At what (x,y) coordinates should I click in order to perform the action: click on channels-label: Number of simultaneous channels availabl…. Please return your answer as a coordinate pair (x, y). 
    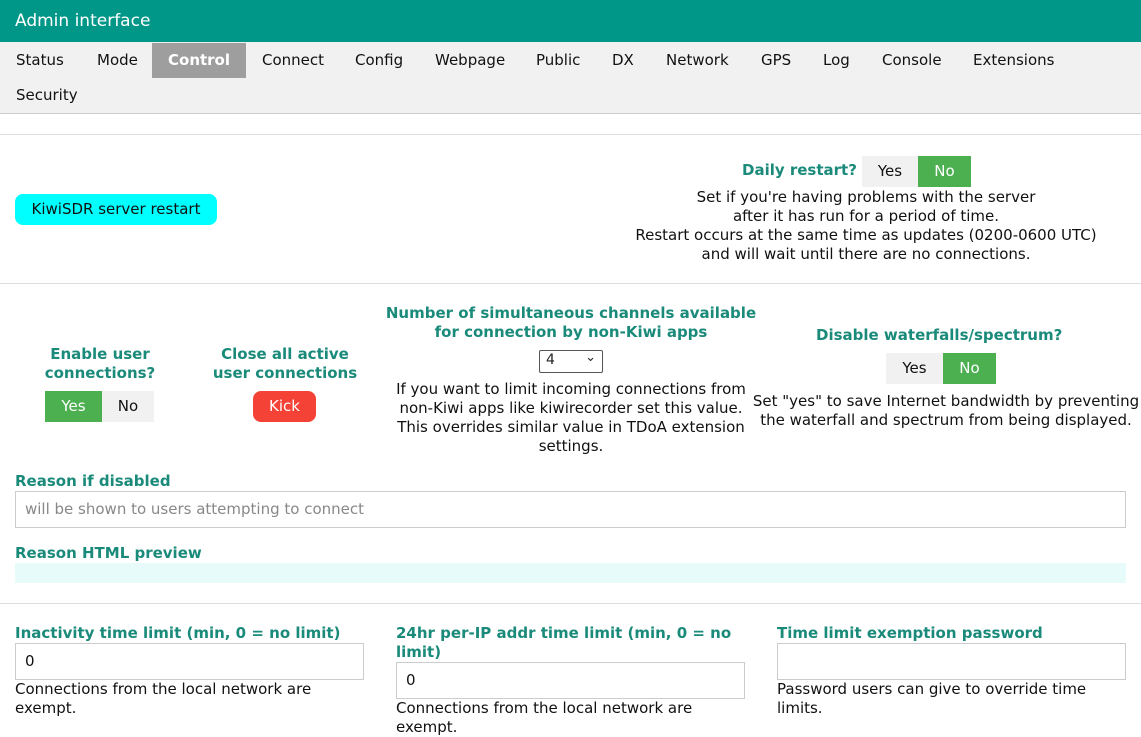
    Looking at the image, I should click on (571, 323).